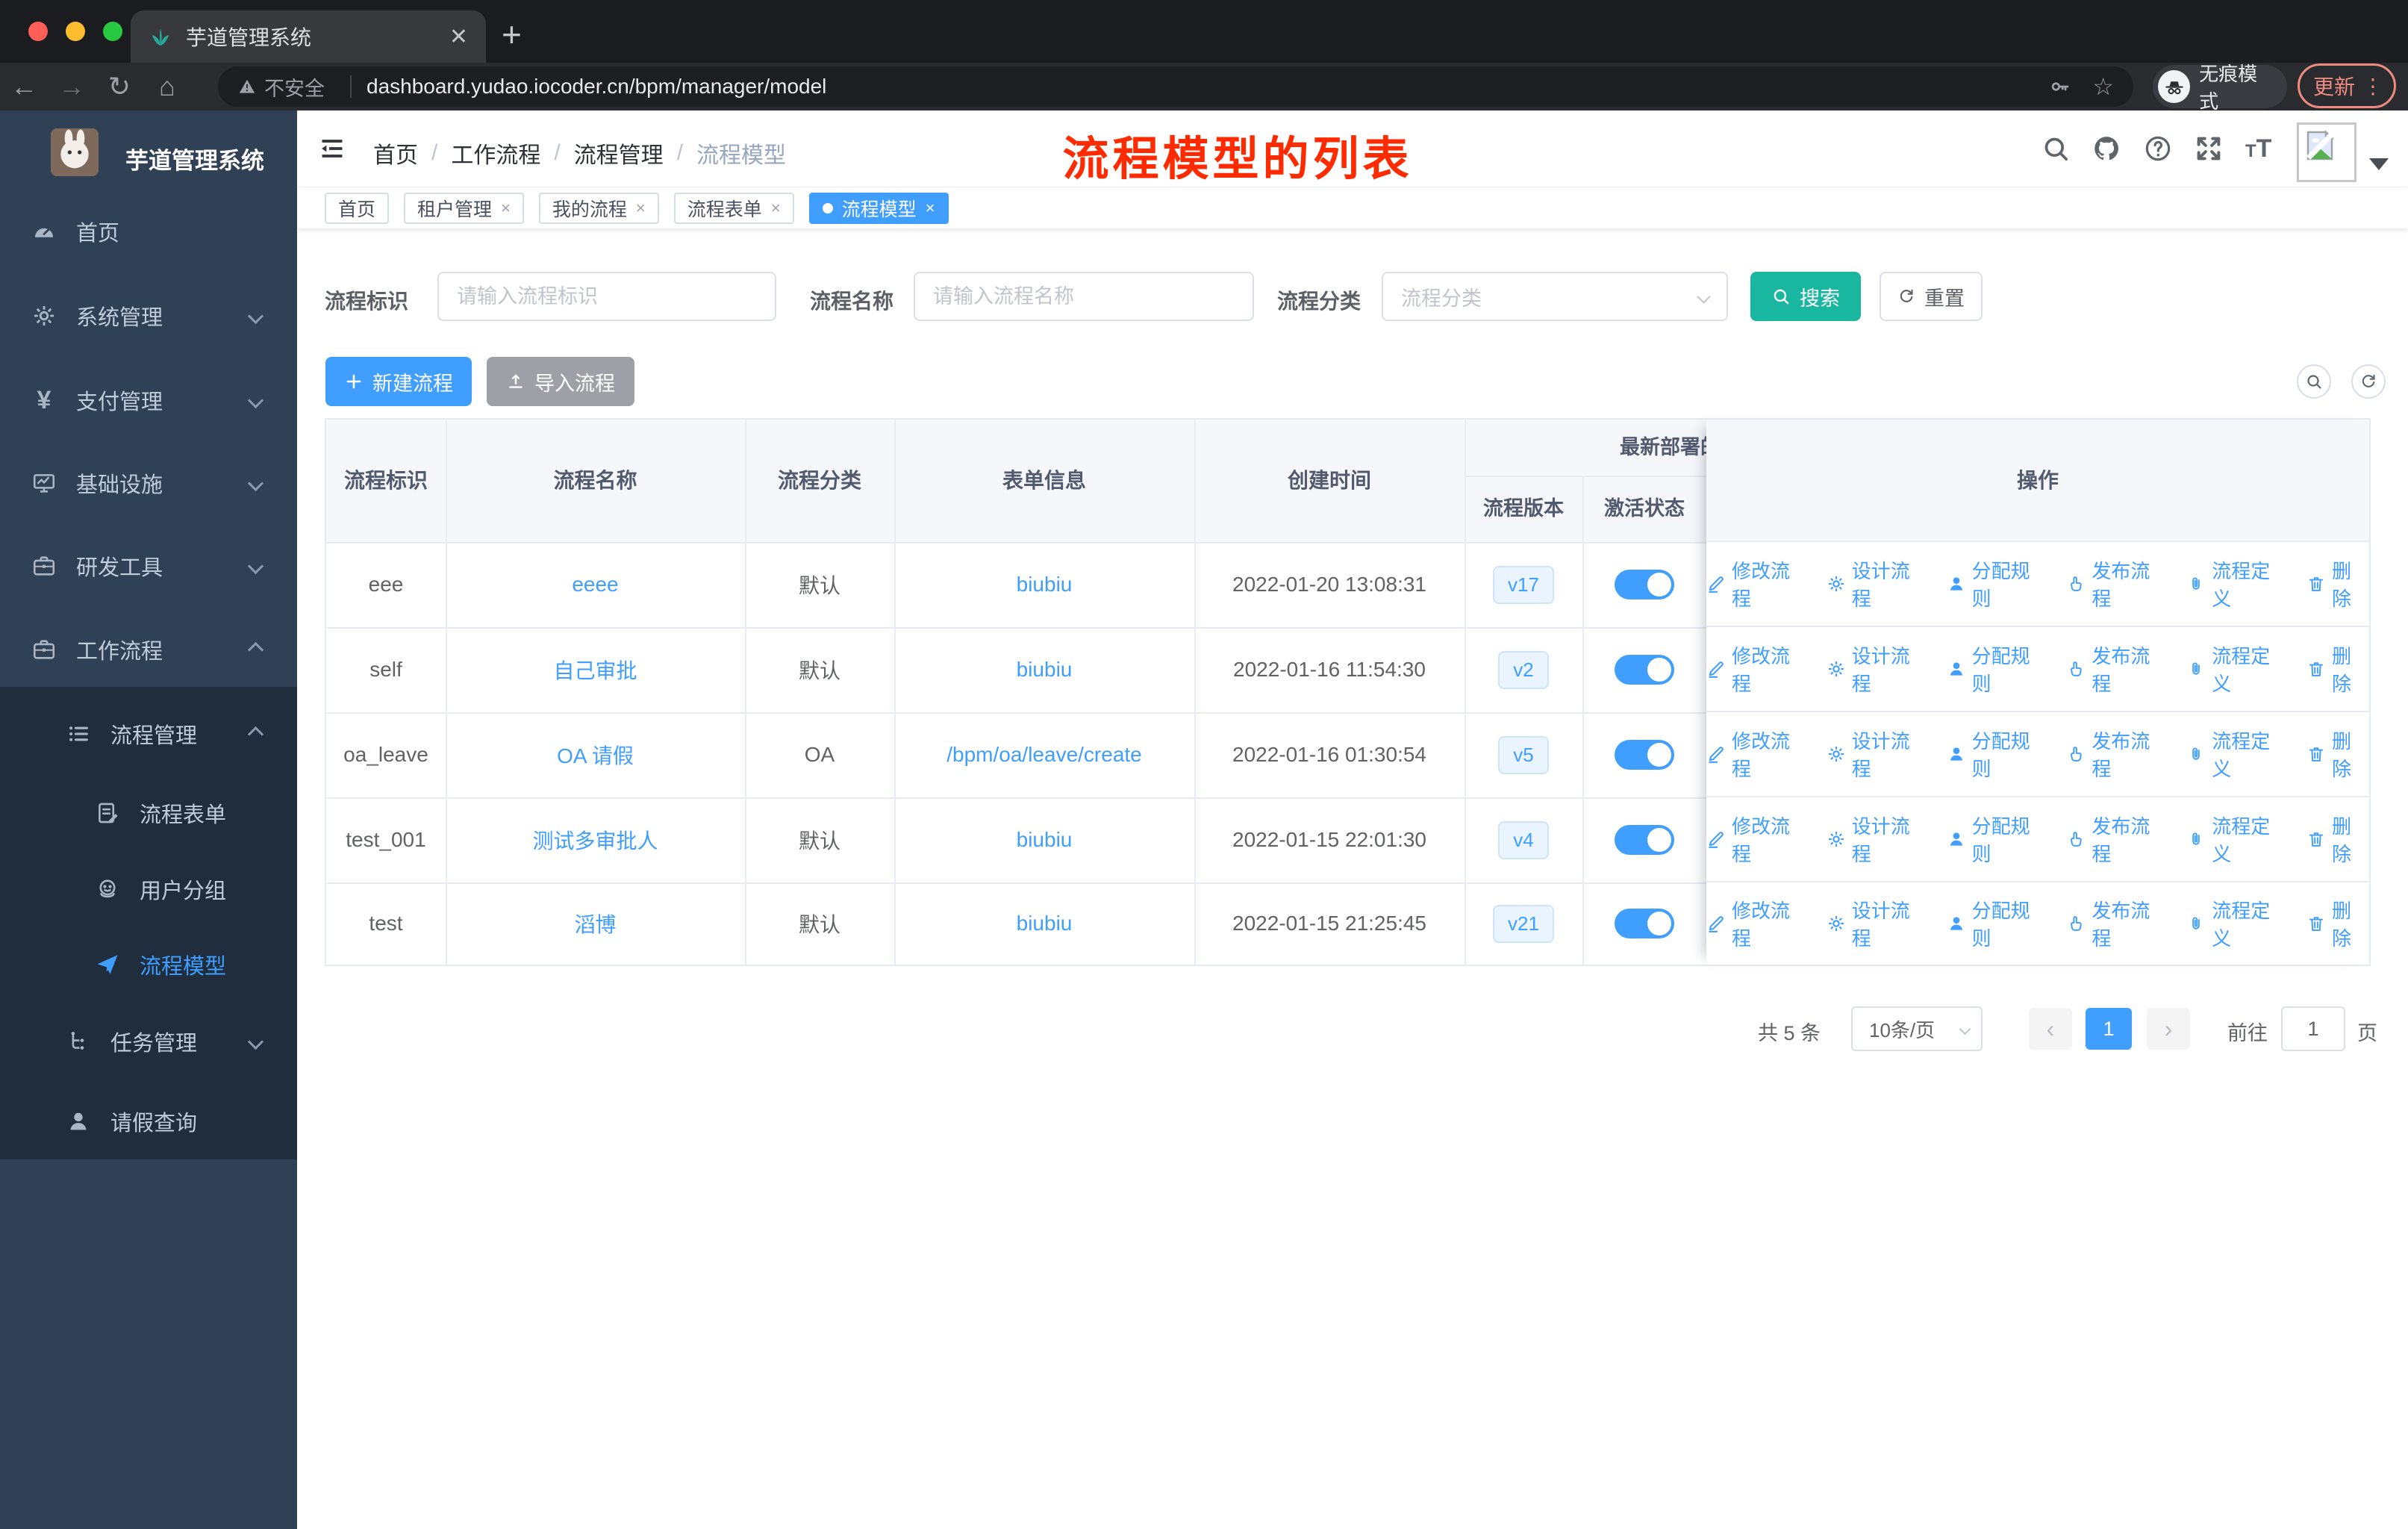 The image size is (2408, 1529). Describe the element at coordinates (2158, 149) in the screenshot. I see `help-icon` at that location.